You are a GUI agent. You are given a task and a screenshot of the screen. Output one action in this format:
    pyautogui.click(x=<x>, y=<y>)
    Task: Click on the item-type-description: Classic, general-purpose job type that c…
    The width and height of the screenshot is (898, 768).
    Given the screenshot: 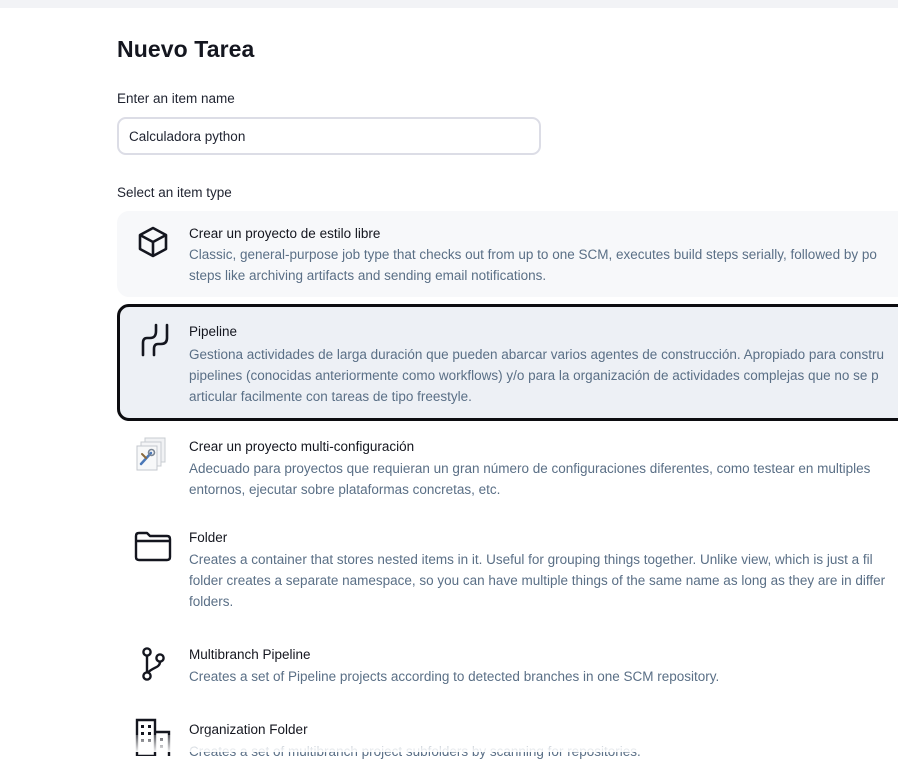 What is the action you would take?
    pyautogui.click(x=533, y=265)
    